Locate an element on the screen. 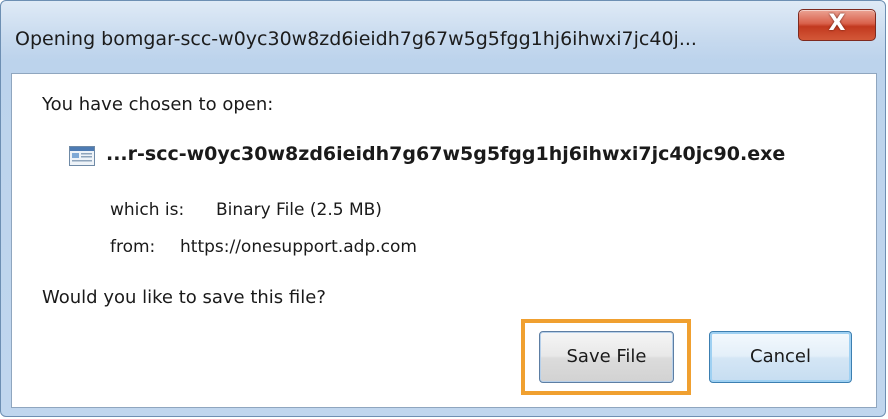 The height and width of the screenshot is (419, 888). close-button: X is located at coordinates (837, 25).